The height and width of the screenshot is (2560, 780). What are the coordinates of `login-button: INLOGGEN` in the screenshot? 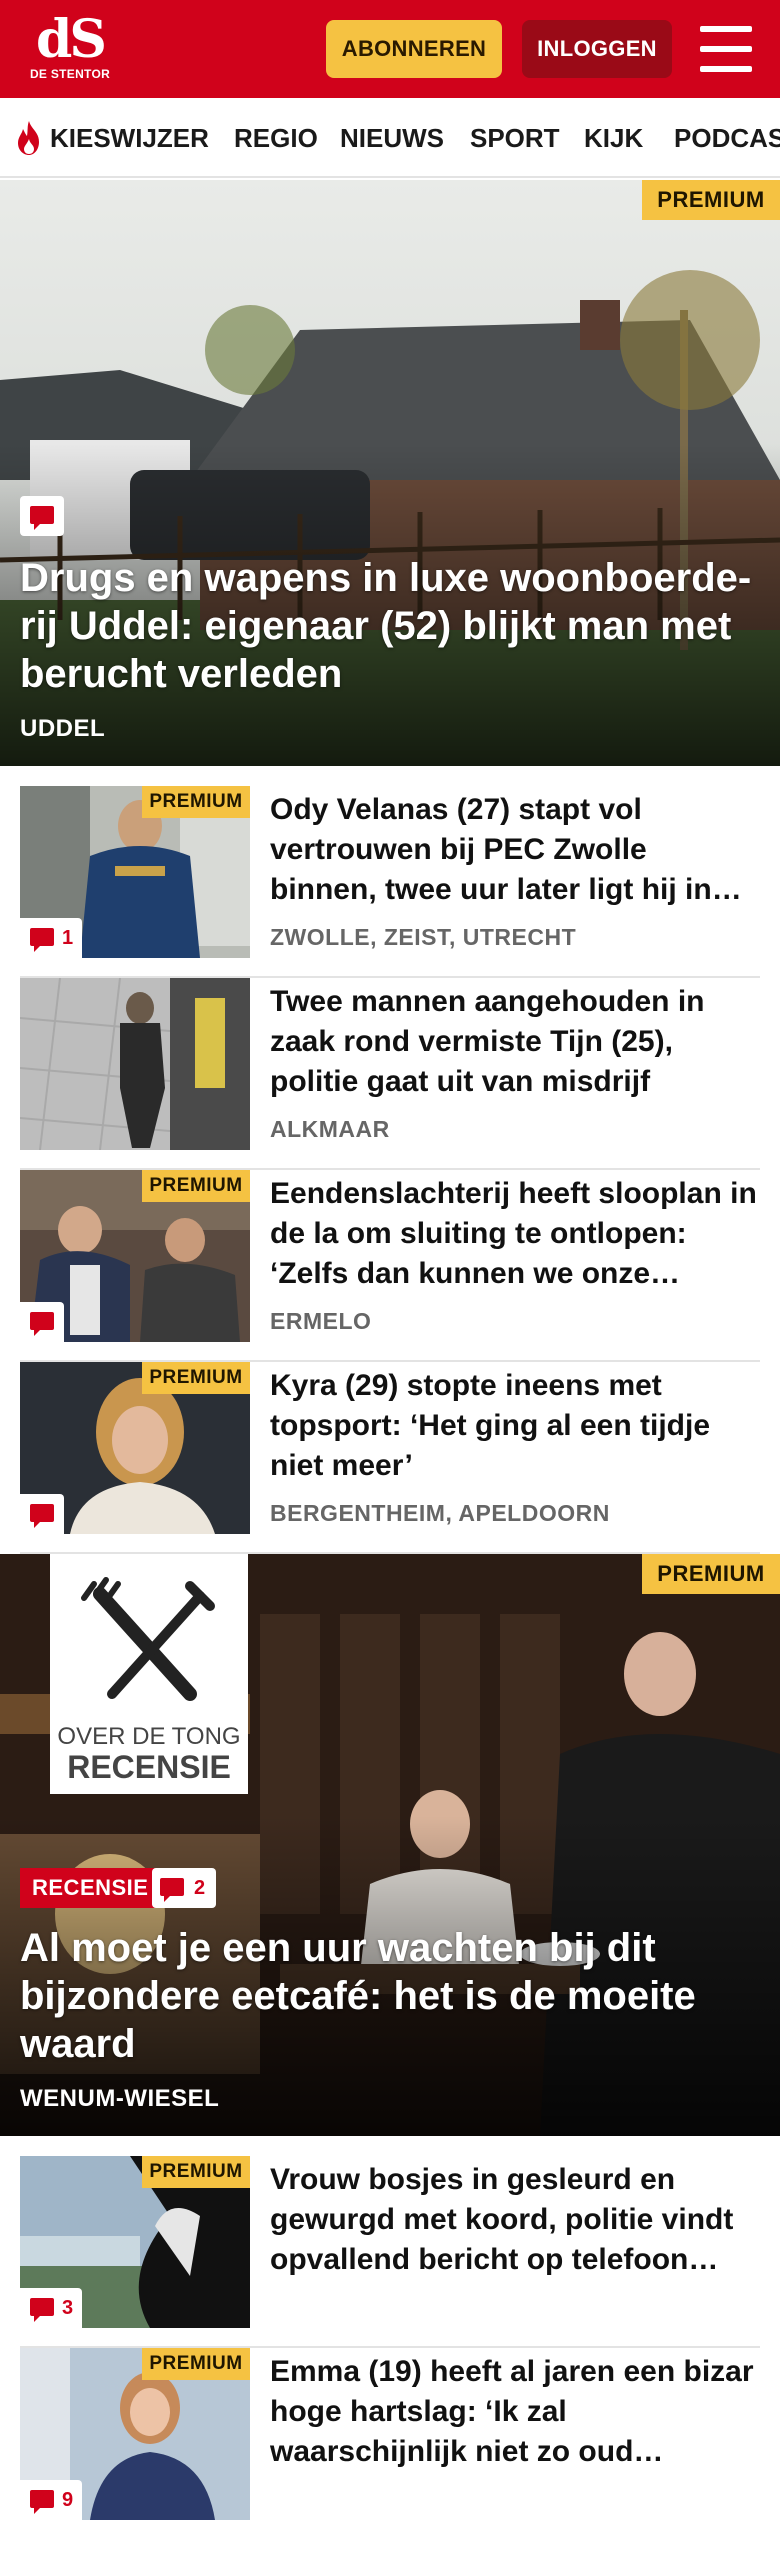 It's located at (597, 49).